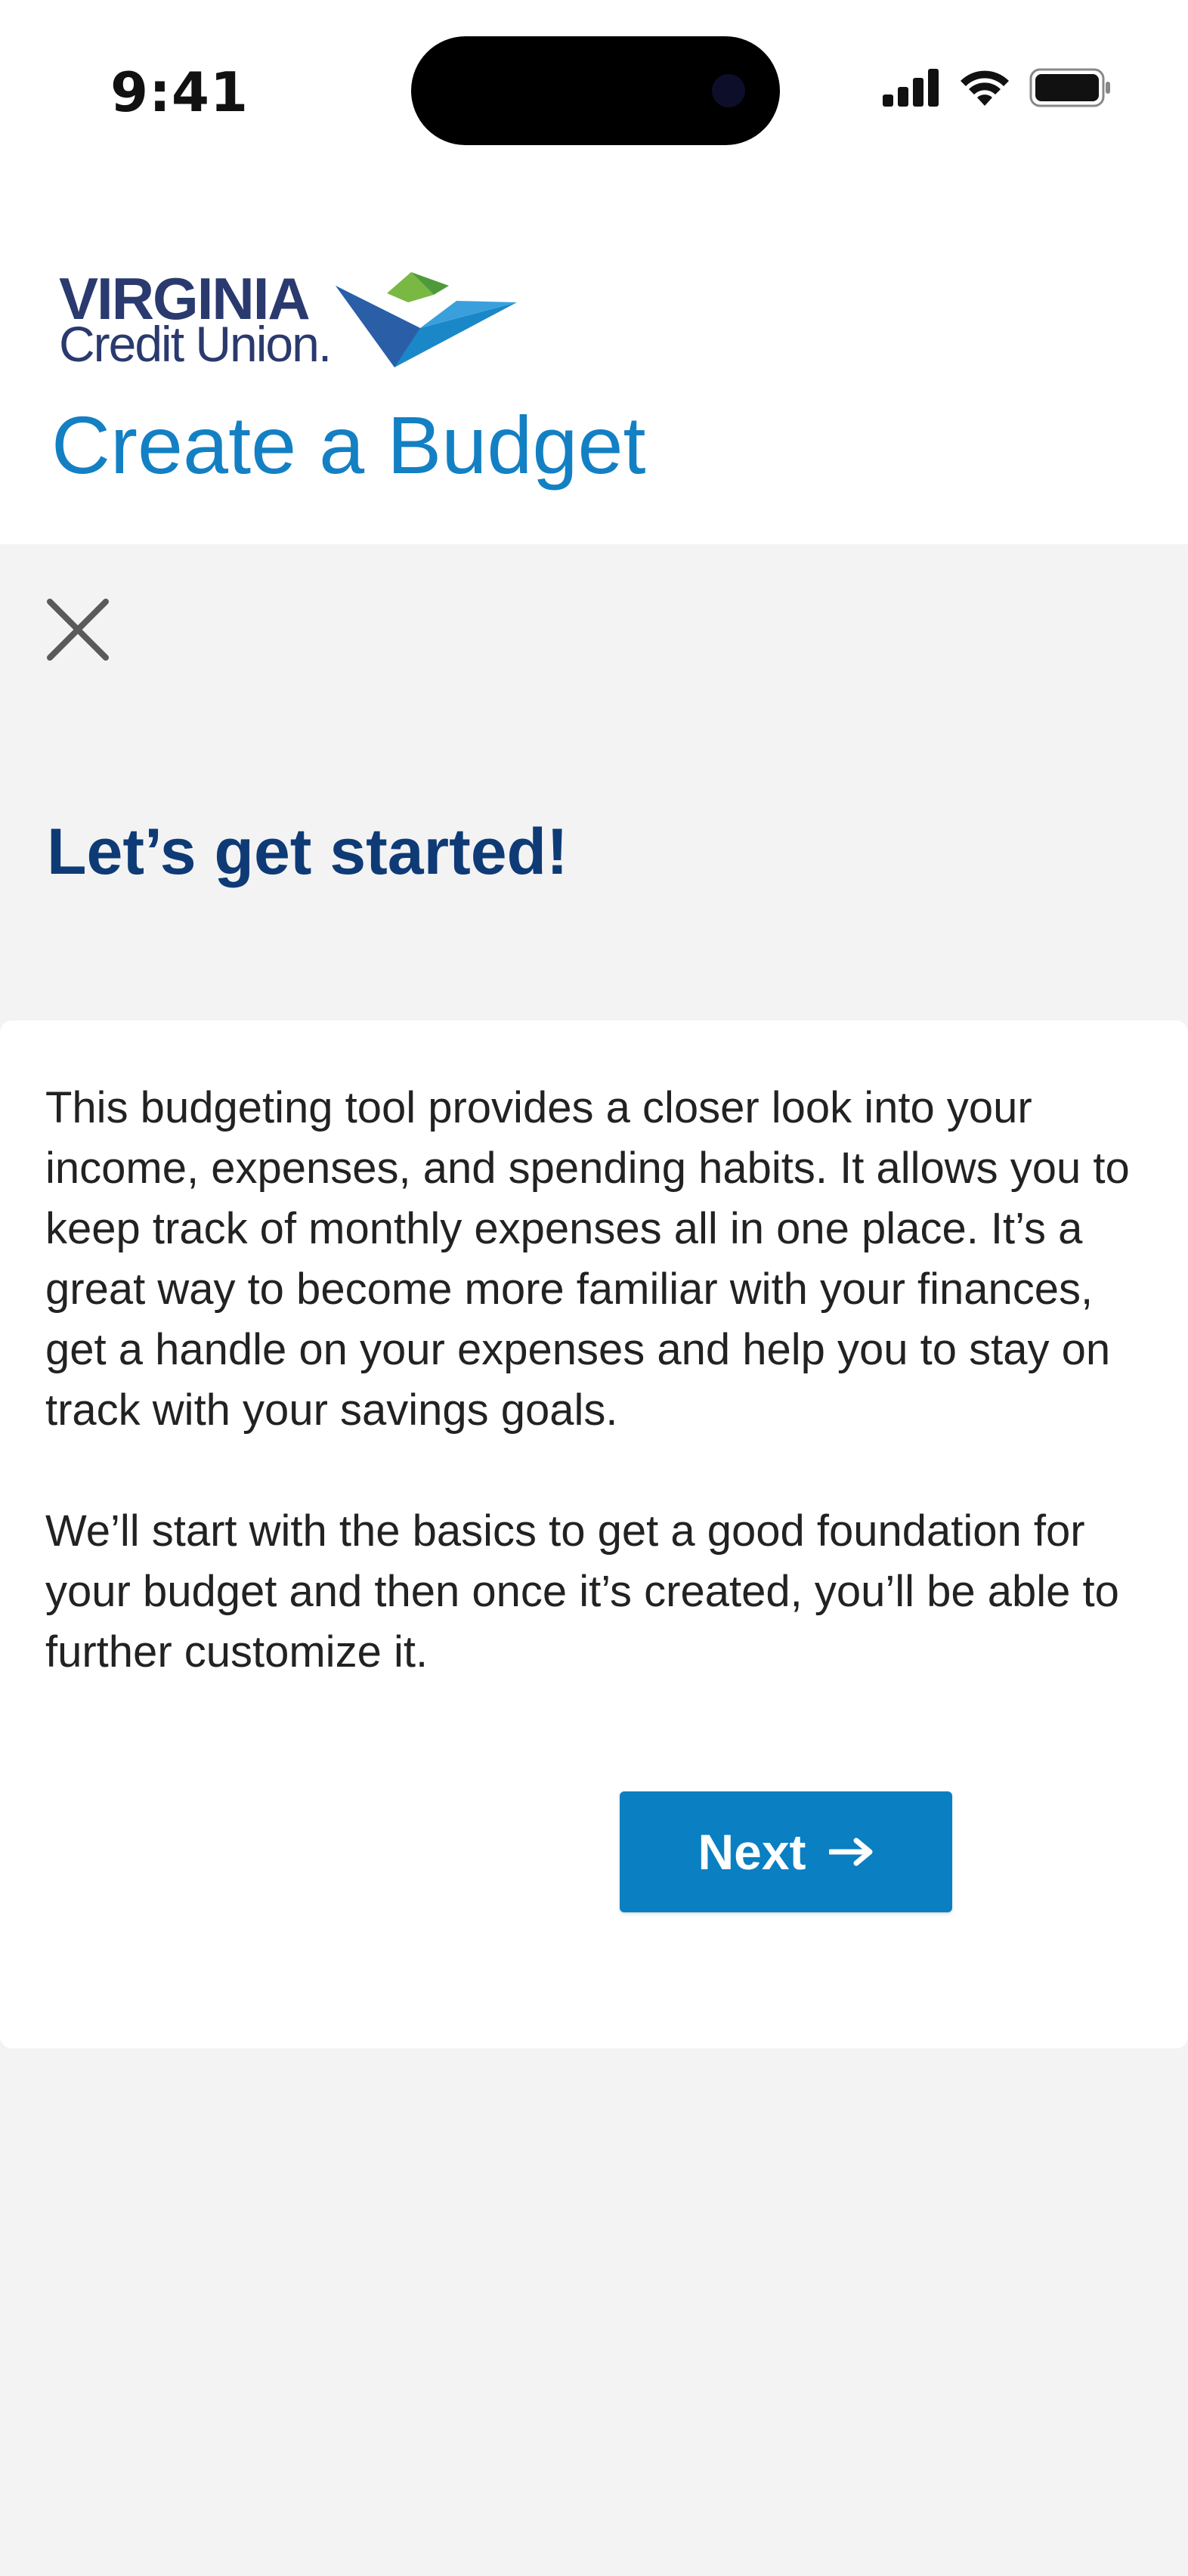  I want to click on front-camera, so click(729, 90).